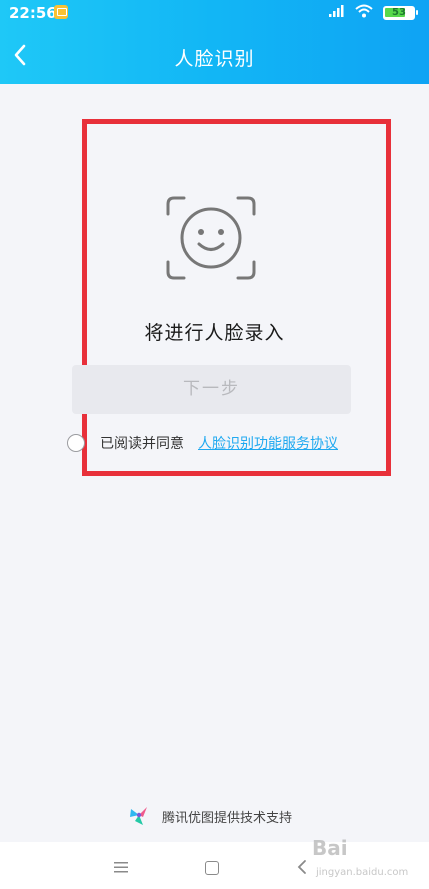 The image size is (429, 889). I want to click on agreement-radio, so click(76, 443).